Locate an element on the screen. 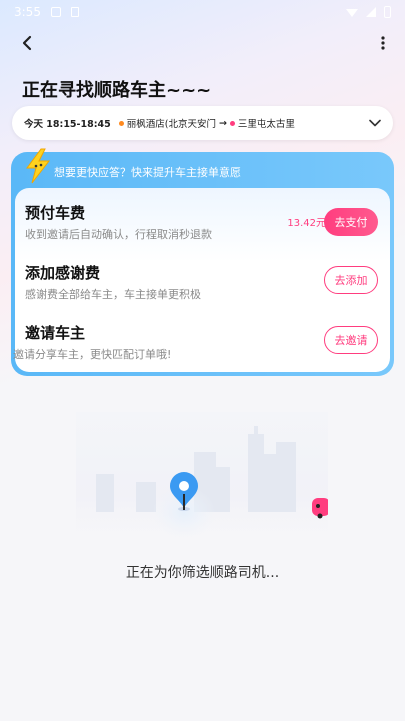  option-thanks-fee: 添加感谢费 感谢费全部给车主，车主接单更积极 去添加 is located at coordinates (202, 288).